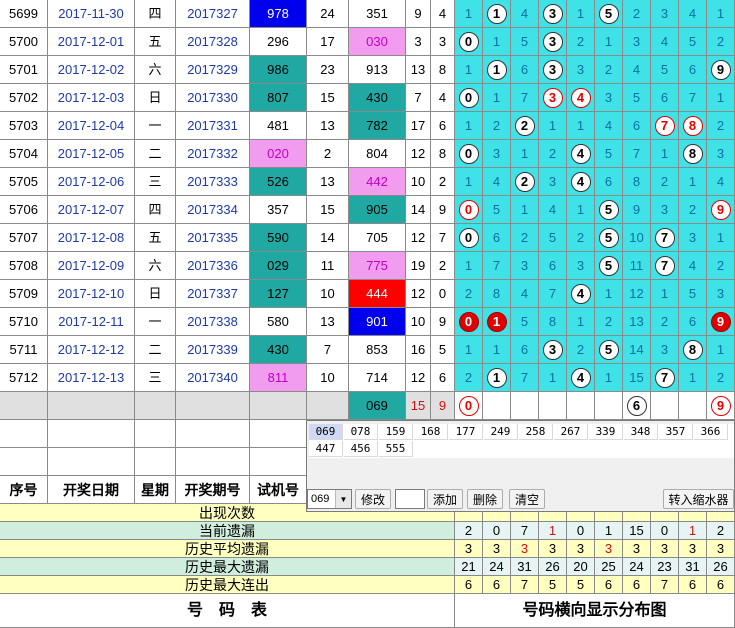 The height and width of the screenshot is (628, 735). I want to click on draw-number-cell: 430, so click(377, 98).